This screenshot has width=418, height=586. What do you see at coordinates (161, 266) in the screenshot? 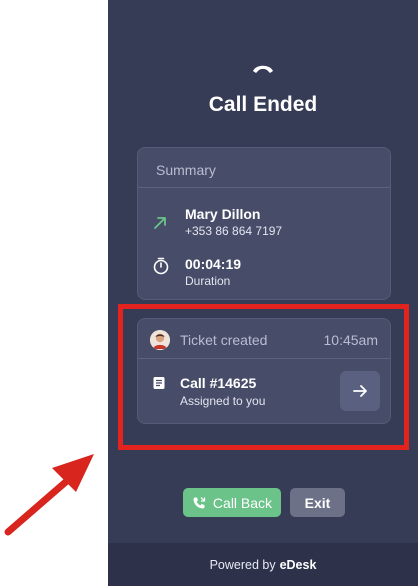
I see `stopwatch-icon` at bounding box center [161, 266].